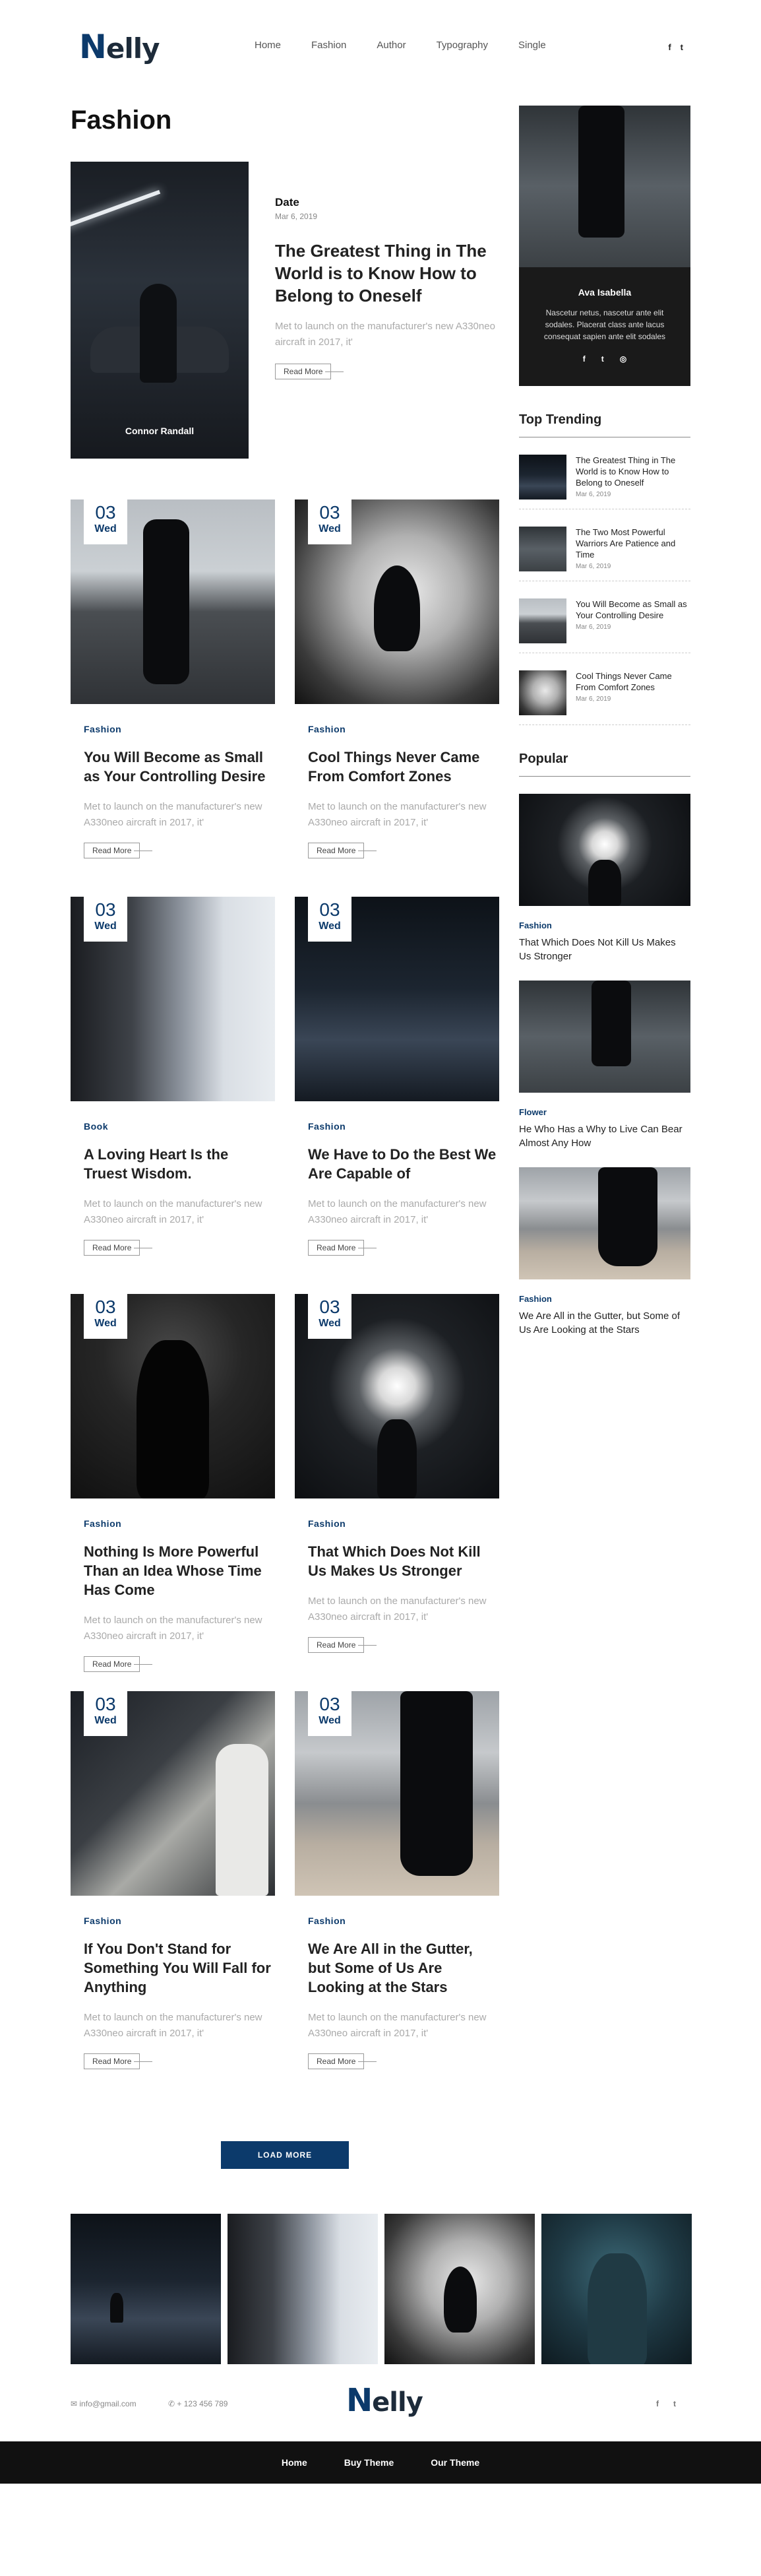 The height and width of the screenshot is (2576, 761). I want to click on nav-typography: Typography, so click(462, 45).